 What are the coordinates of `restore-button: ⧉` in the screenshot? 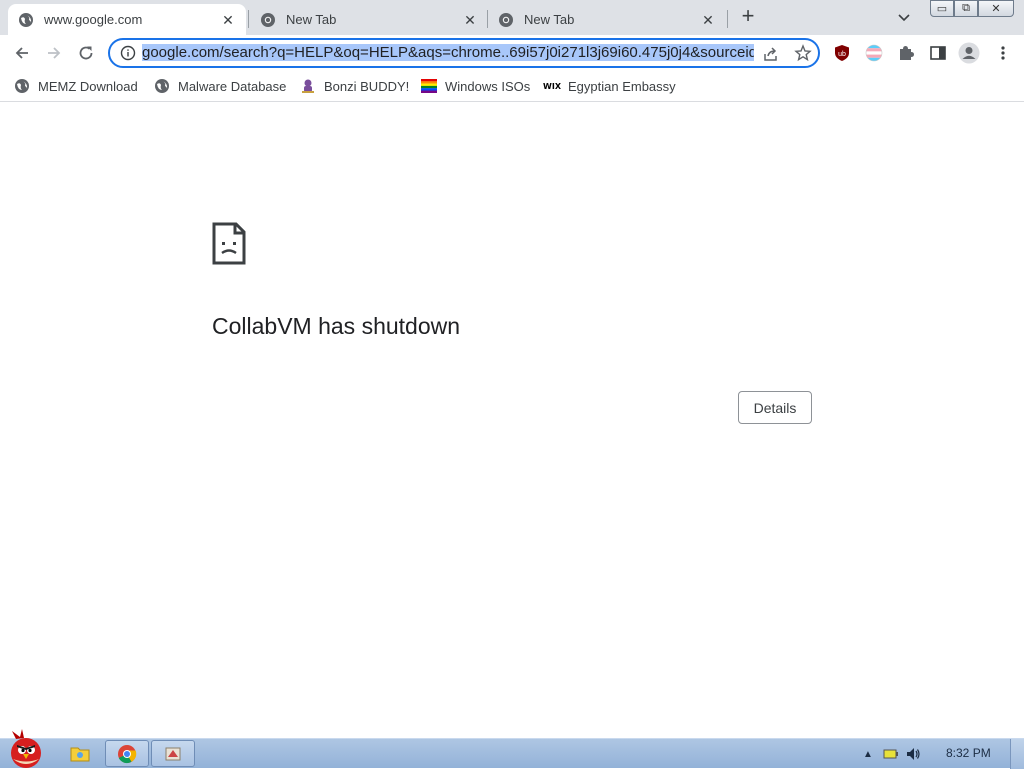 It's located at (966, 8).